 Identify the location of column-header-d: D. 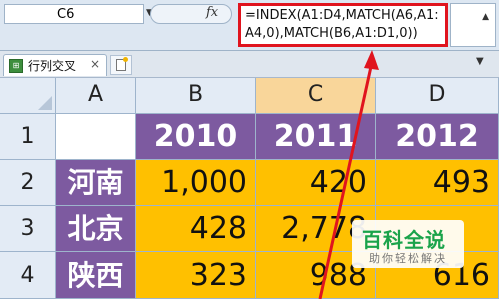
(437, 96).